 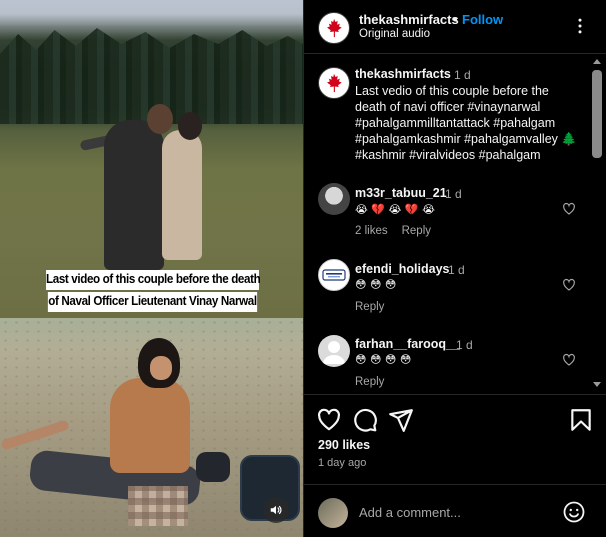 I want to click on brand-logo-icon, so click(x=334, y=275).